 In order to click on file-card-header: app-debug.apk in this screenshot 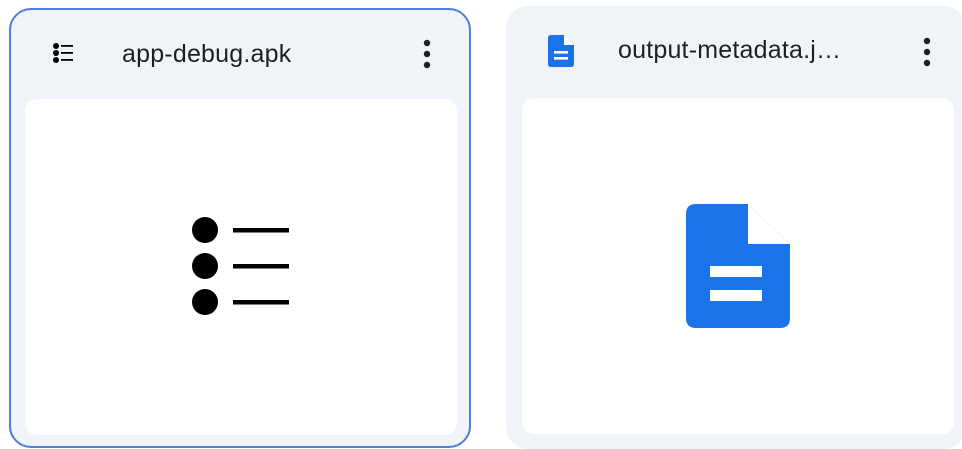, I will do `click(240, 55)`.